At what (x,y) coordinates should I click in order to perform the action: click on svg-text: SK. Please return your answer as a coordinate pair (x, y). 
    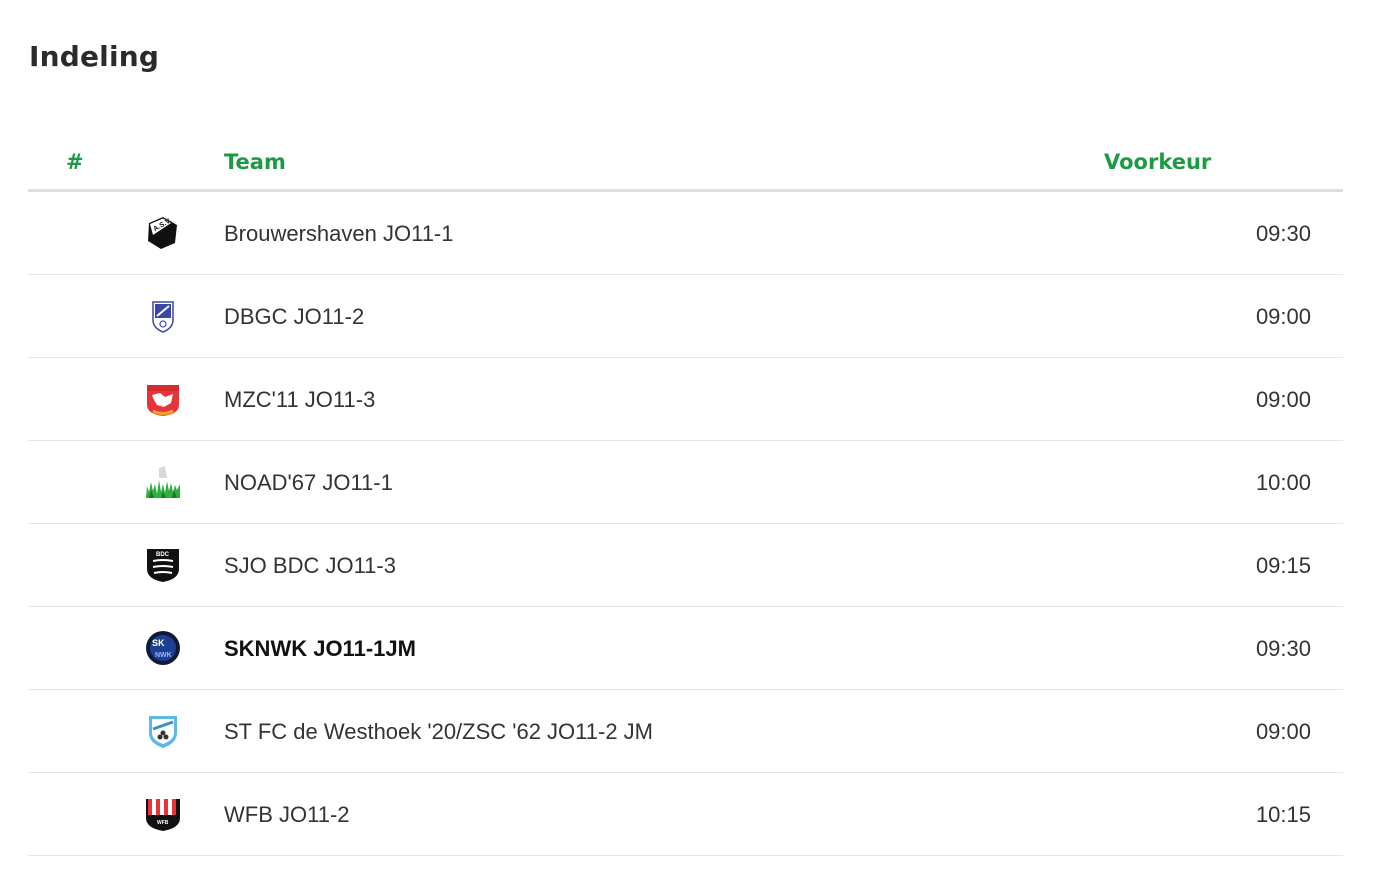
    Looking at the image, I should click on (158, 643).